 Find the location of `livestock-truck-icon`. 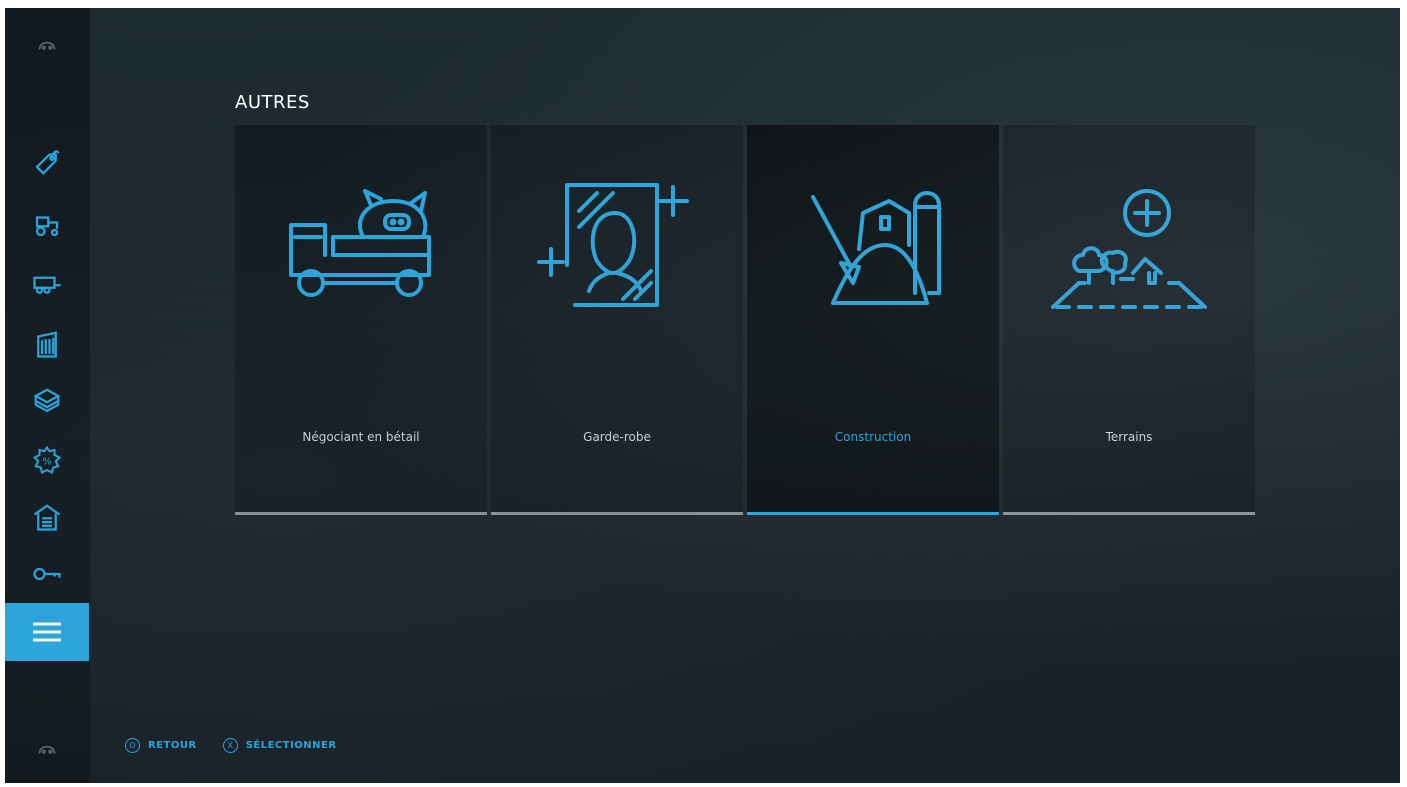

livestock-truck-icon is located at coordinates (361, 250).